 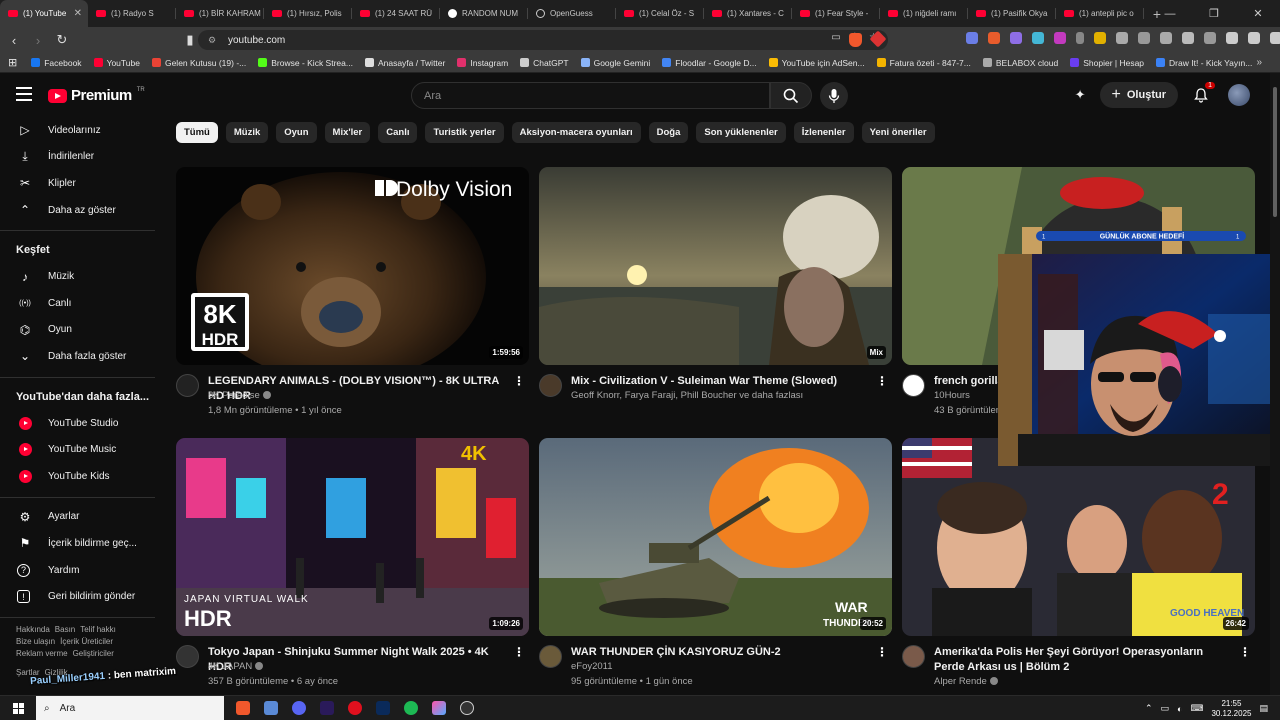 What do you see at coordinates (404, 63) in the screenshot?
I see `bookmark-item: Anasayfa / Twitter` at bounding box center [404, 63].